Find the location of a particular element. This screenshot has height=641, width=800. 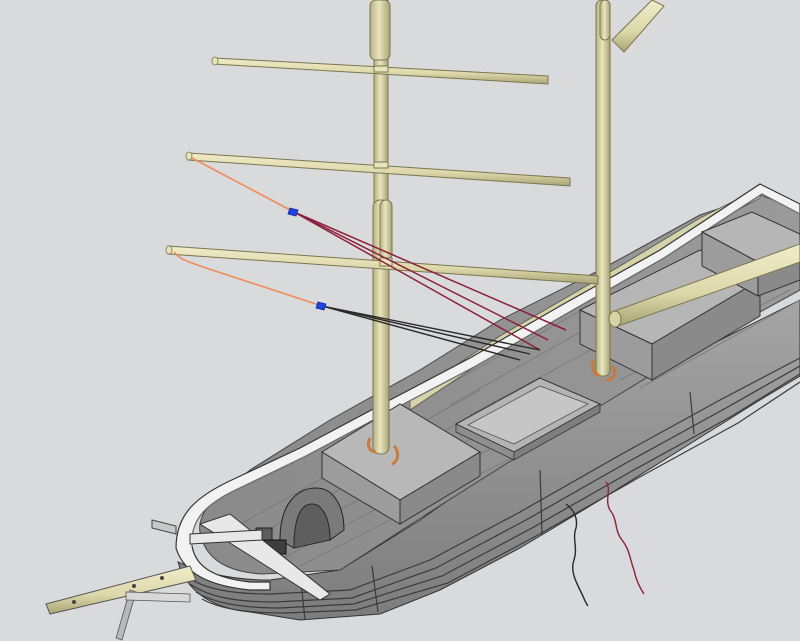

mainmast is located at coordinates (603, 188).